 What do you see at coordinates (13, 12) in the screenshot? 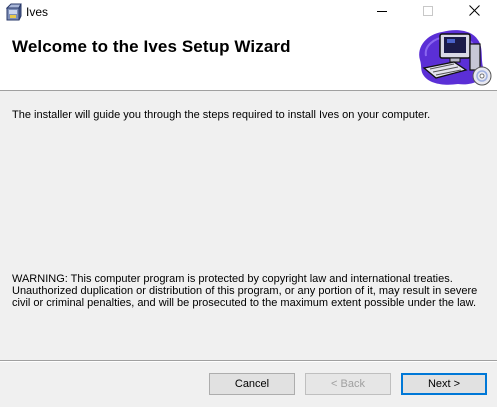
I see `installer-box-icon` at bounding box center [13, 12].